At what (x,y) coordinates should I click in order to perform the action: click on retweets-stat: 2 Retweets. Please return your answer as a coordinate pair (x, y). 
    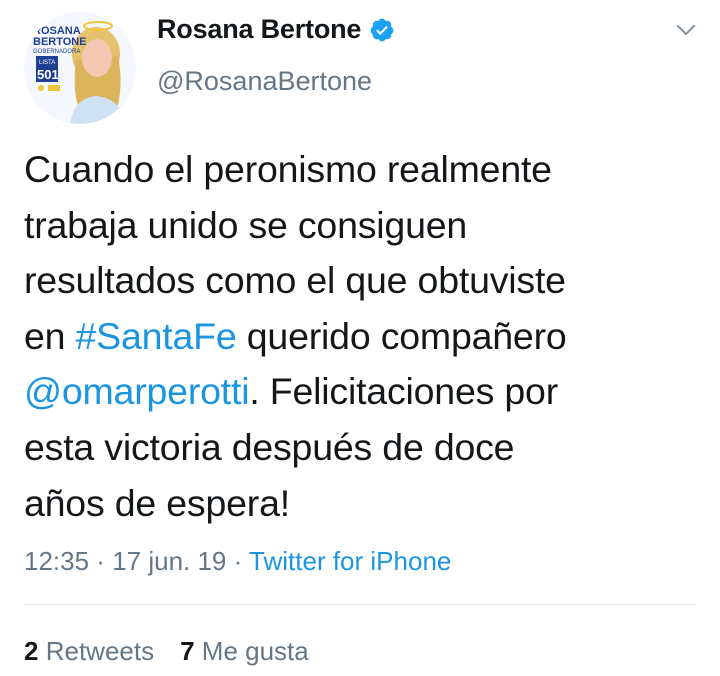
    Looking at the image, I should click on (89, 651).